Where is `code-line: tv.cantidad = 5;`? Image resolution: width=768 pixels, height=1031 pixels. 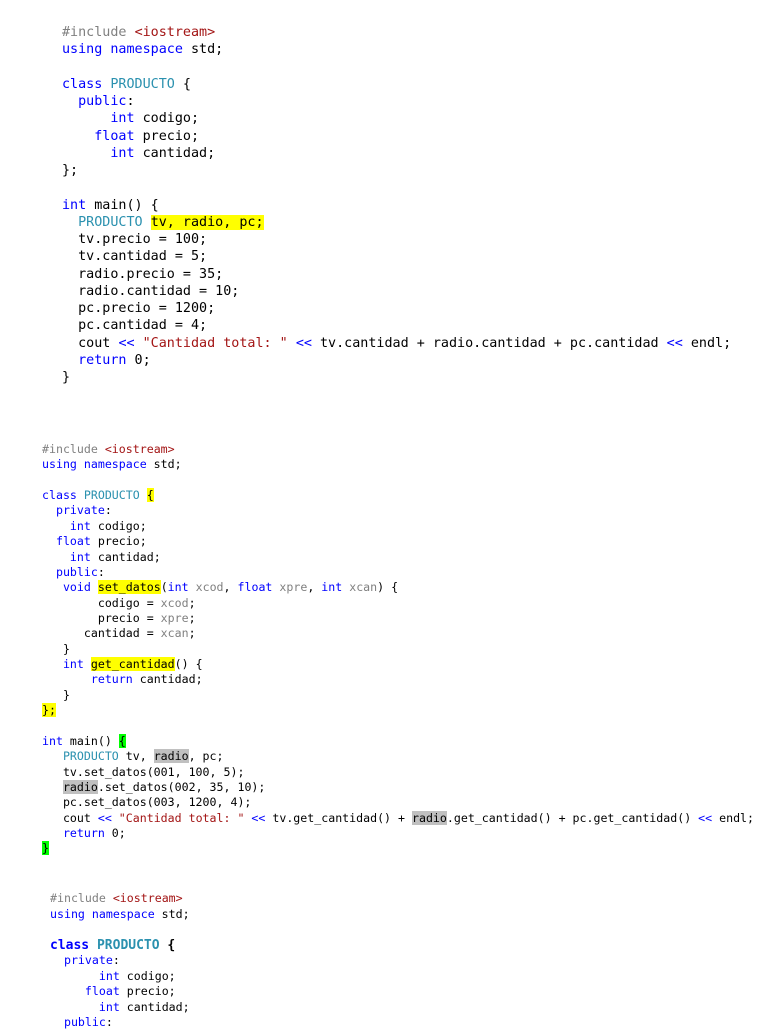 code-line: tv.cantidad = 5; is located at coordinates (396, 256).